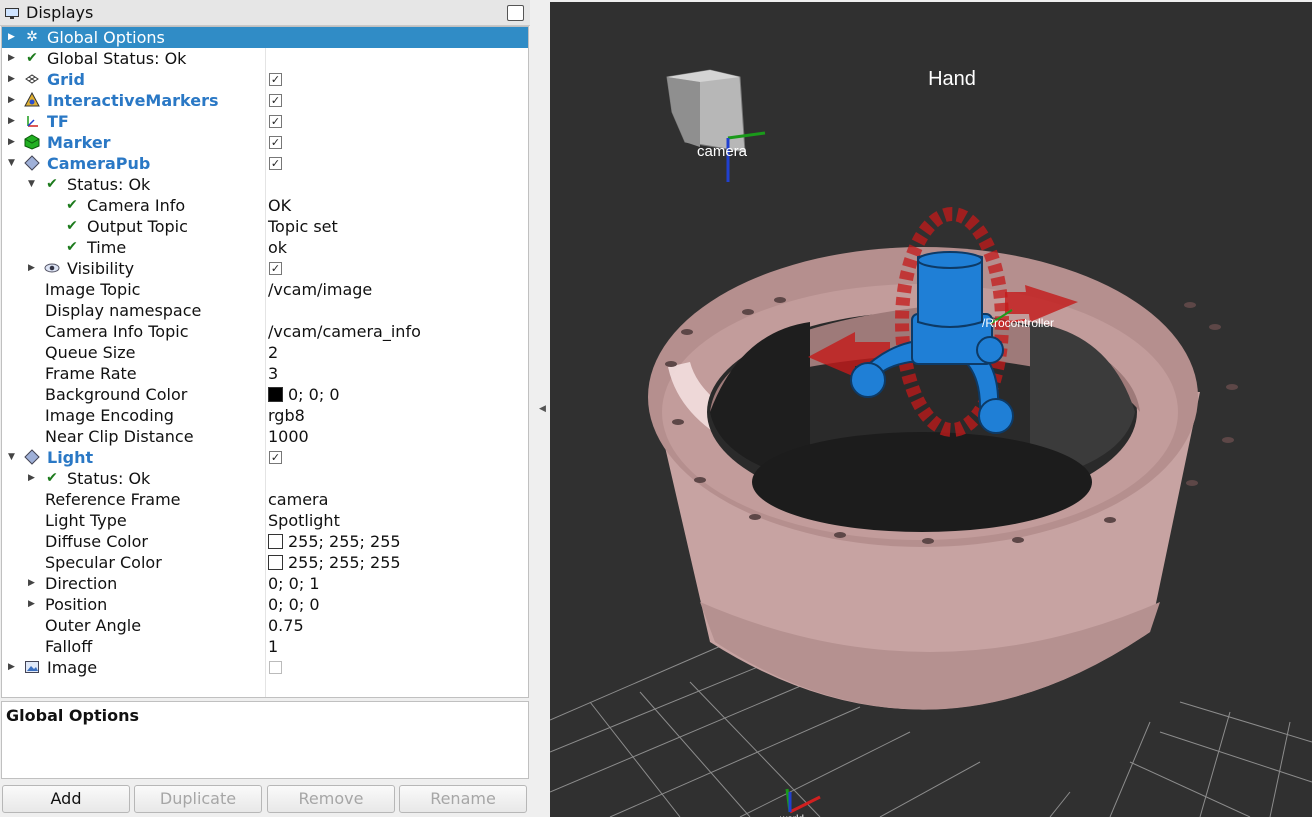 Image resolution: width=1312 pixels, height=817 pixels. Describe the element at coordinates (265, 163) in the screenshot. I see `tree-row-camera-pub: ▼ CameraPub ✓` at that location.